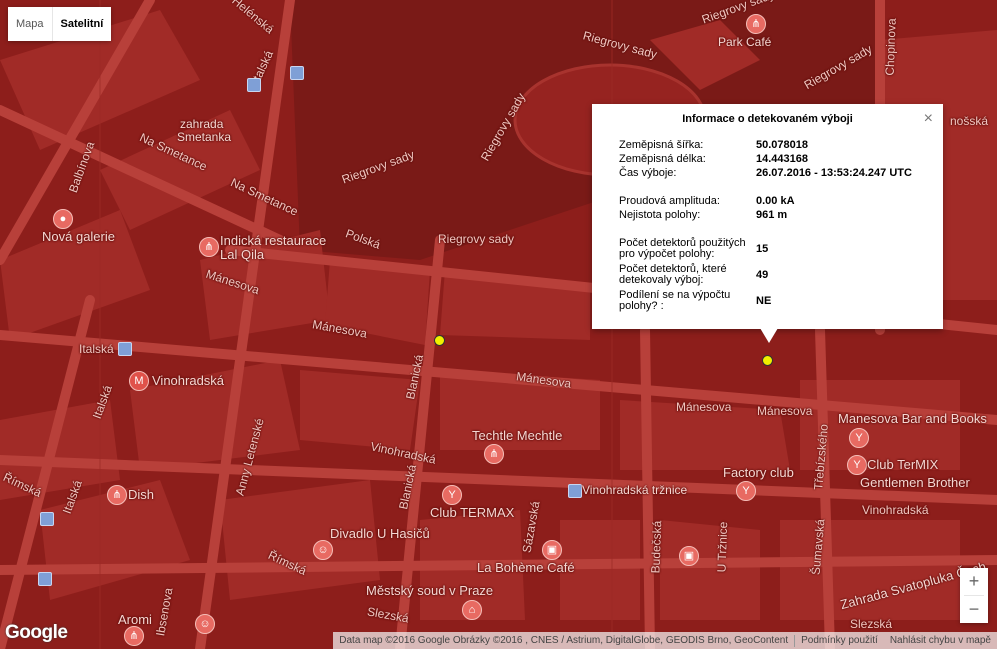 This screenshot has height=649, width=997. I want to click on zoom-control: + −, so click(974, 595).